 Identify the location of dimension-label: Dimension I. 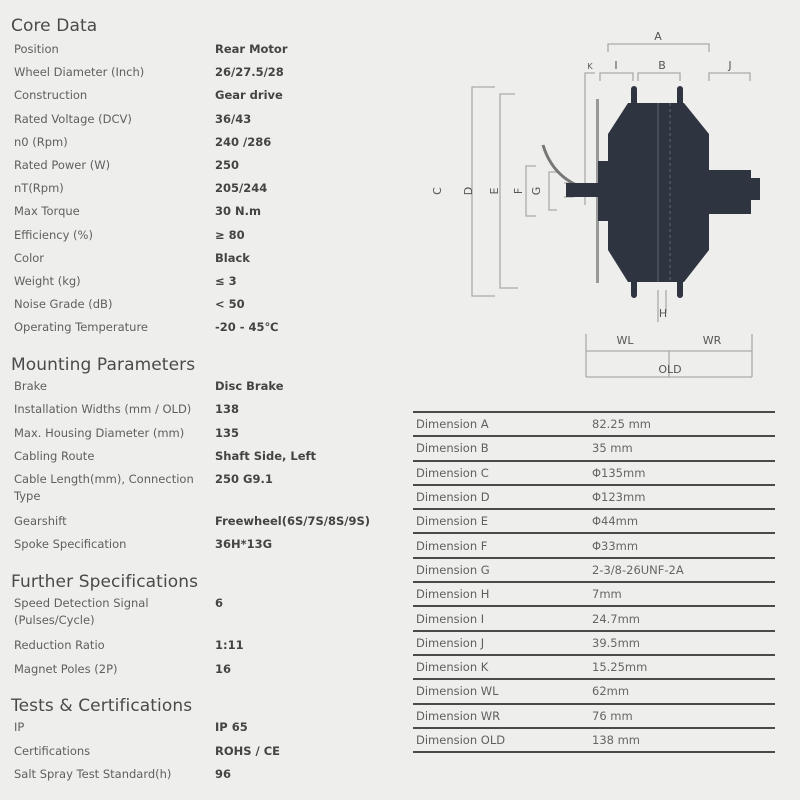
(502, 618).